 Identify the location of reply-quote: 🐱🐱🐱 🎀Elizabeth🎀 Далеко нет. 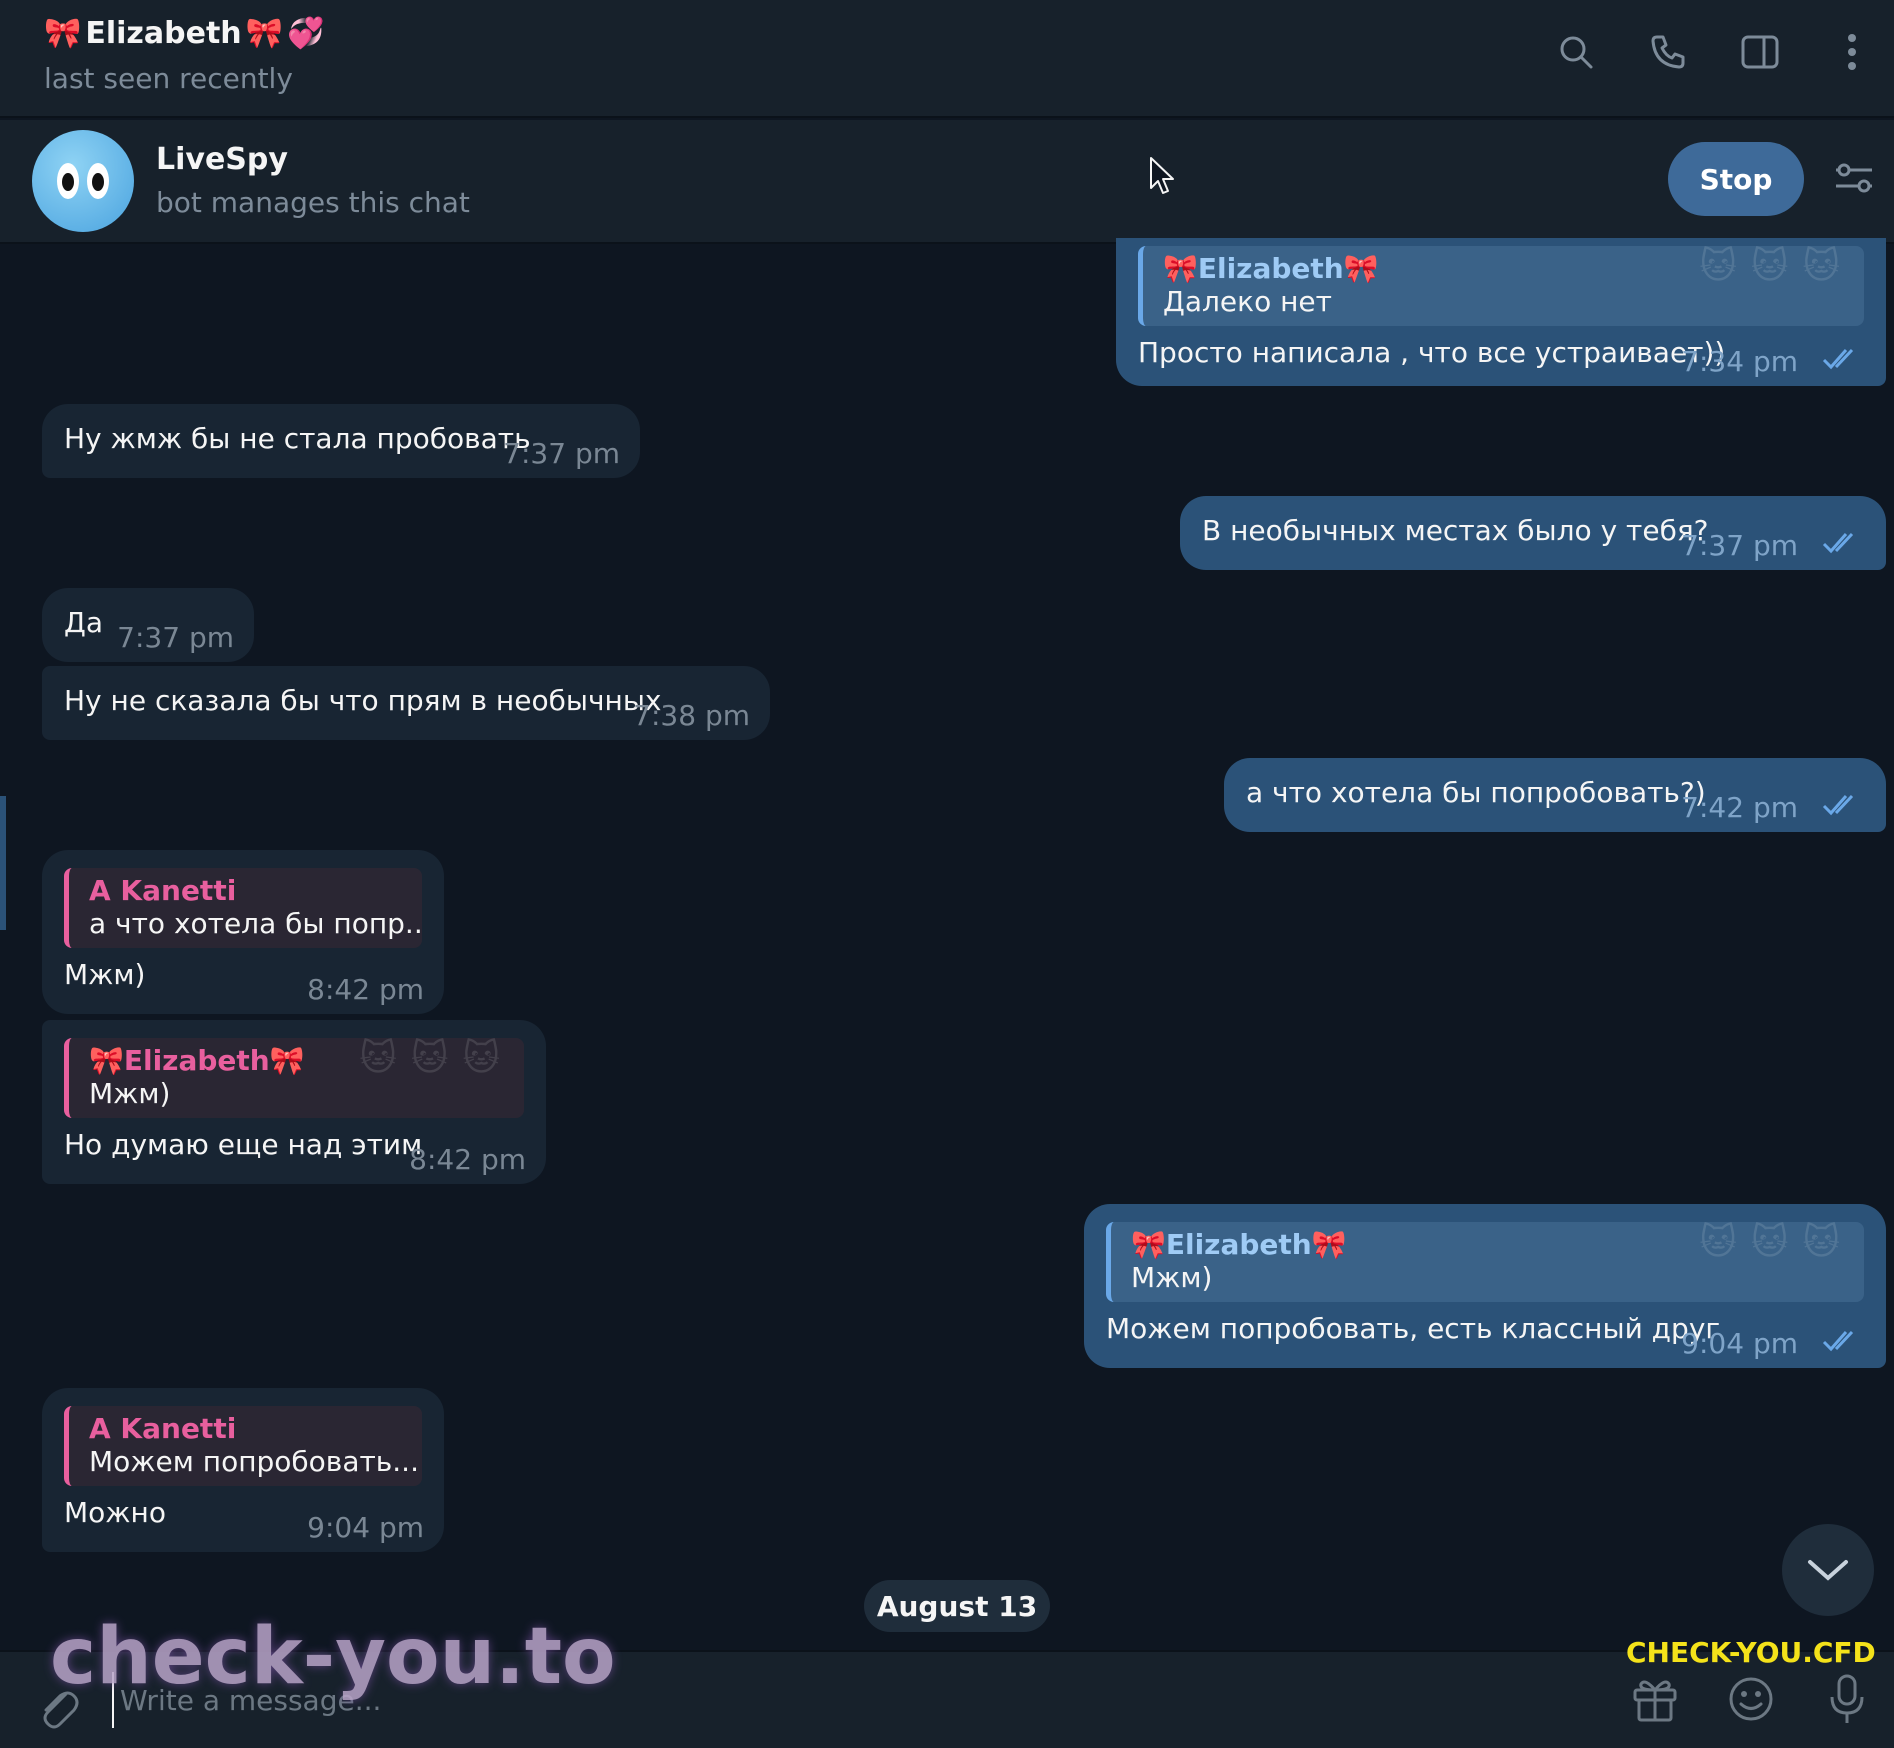
(1501, 286).